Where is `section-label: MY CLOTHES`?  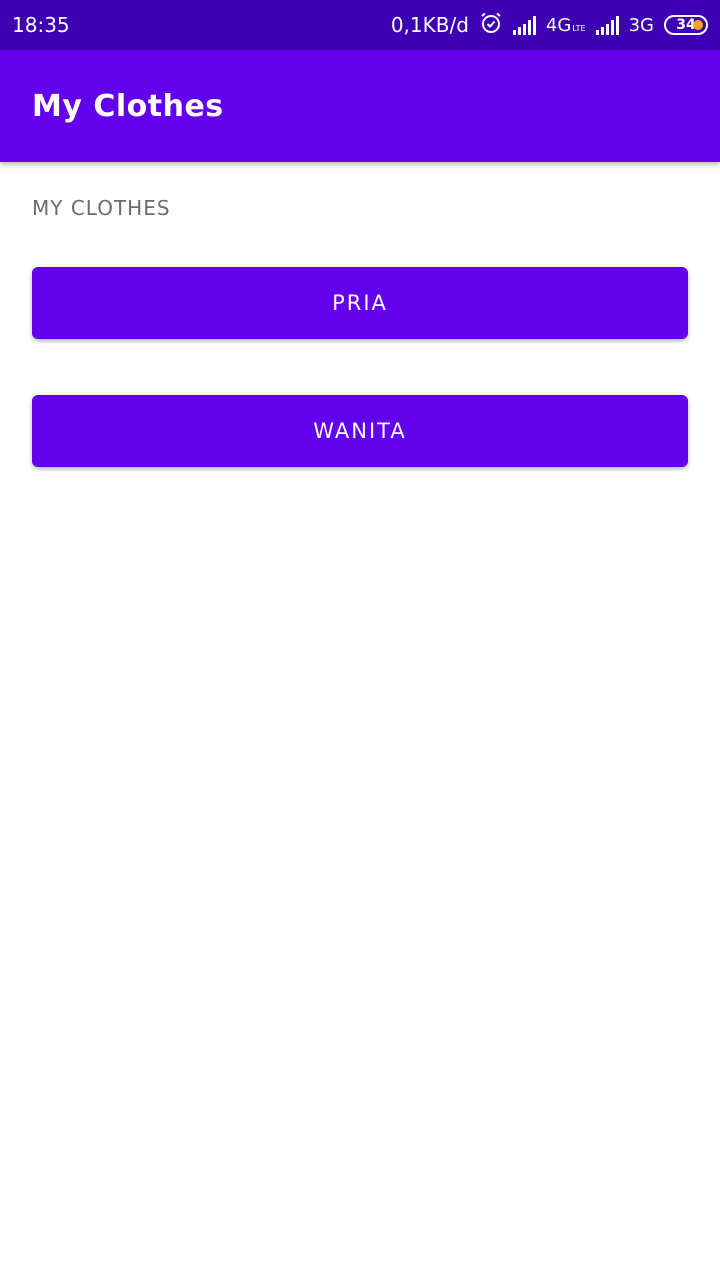
section-label: MY CLOTHES is located at coordinates (101, 208).